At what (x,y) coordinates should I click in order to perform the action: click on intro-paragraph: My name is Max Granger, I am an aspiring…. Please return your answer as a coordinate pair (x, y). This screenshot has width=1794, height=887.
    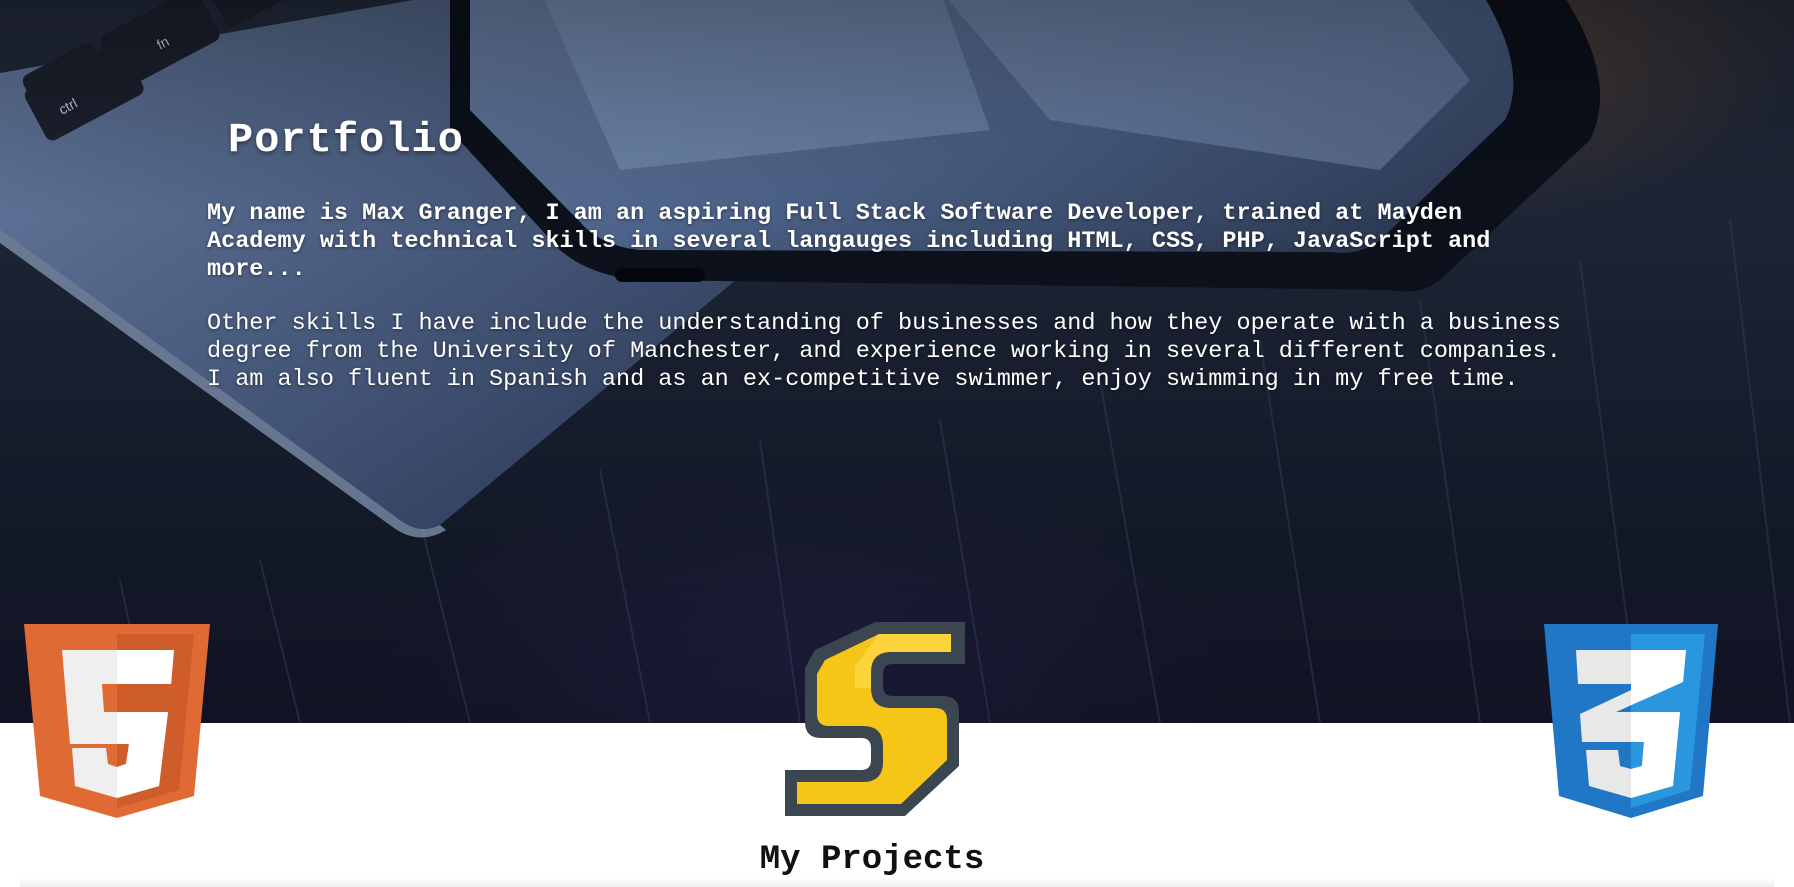
    Looking at the image, I should click on (849, 241).